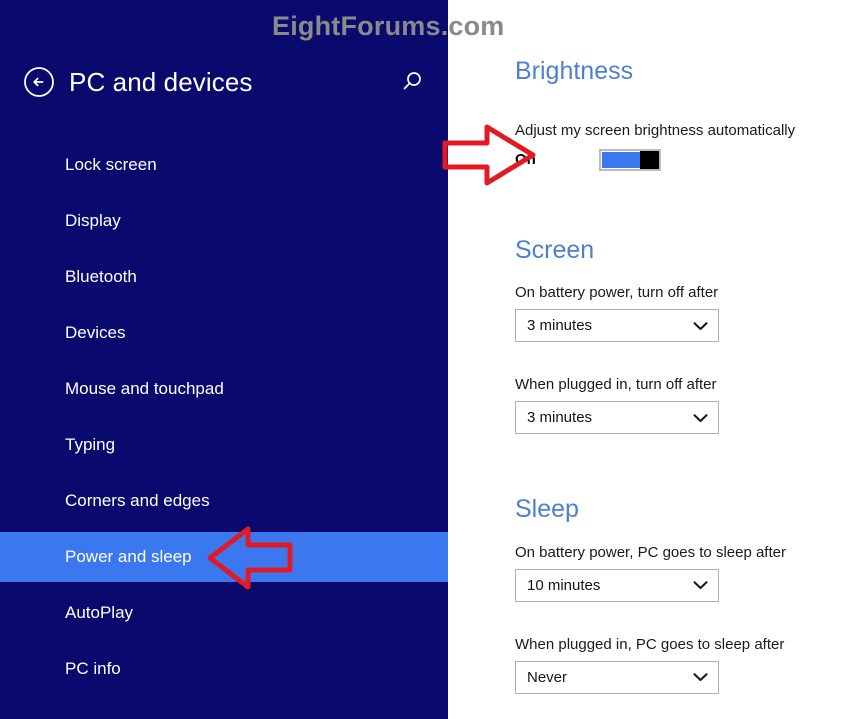 The image size is (849, 719). What do you see at coordinates (560, 417) in the screenshot?
I see `screen-plugged-value: 3 minutes` at bounding box center [560, 417].